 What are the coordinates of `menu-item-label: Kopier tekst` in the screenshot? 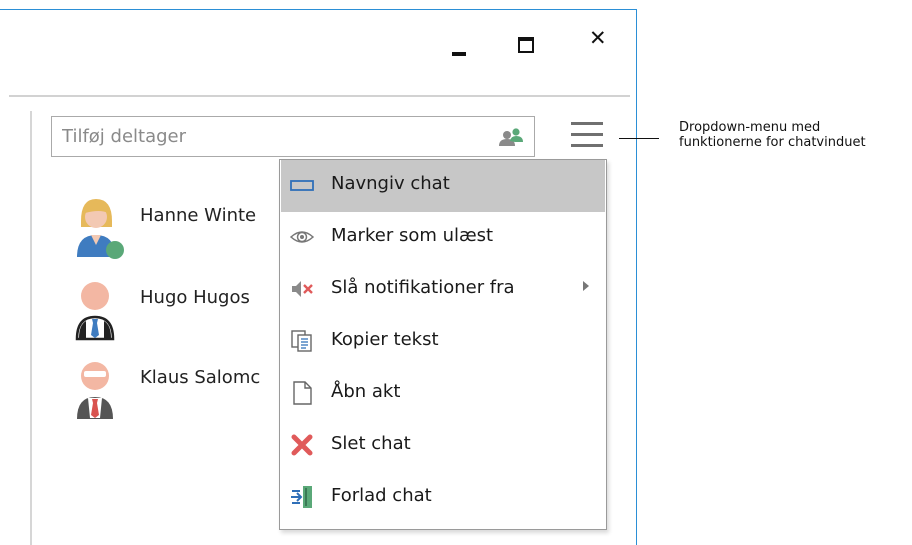 It's located at (385, 339).